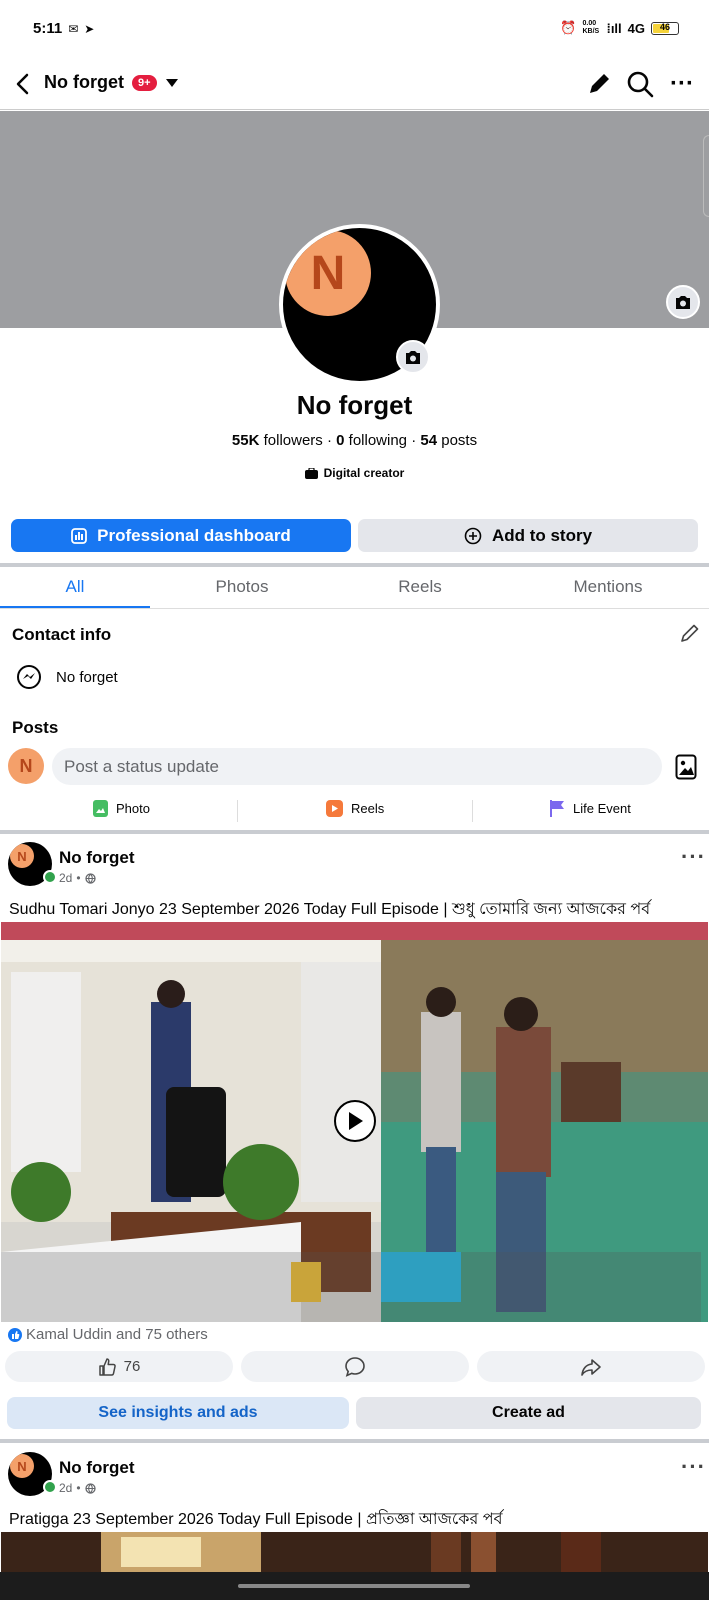 The height and width of the screenshot is (1600, 709). What do you see at coordinates (429, 440) in the screenshot?
I see `posts-count: 54` at bounding box center [429, 440].